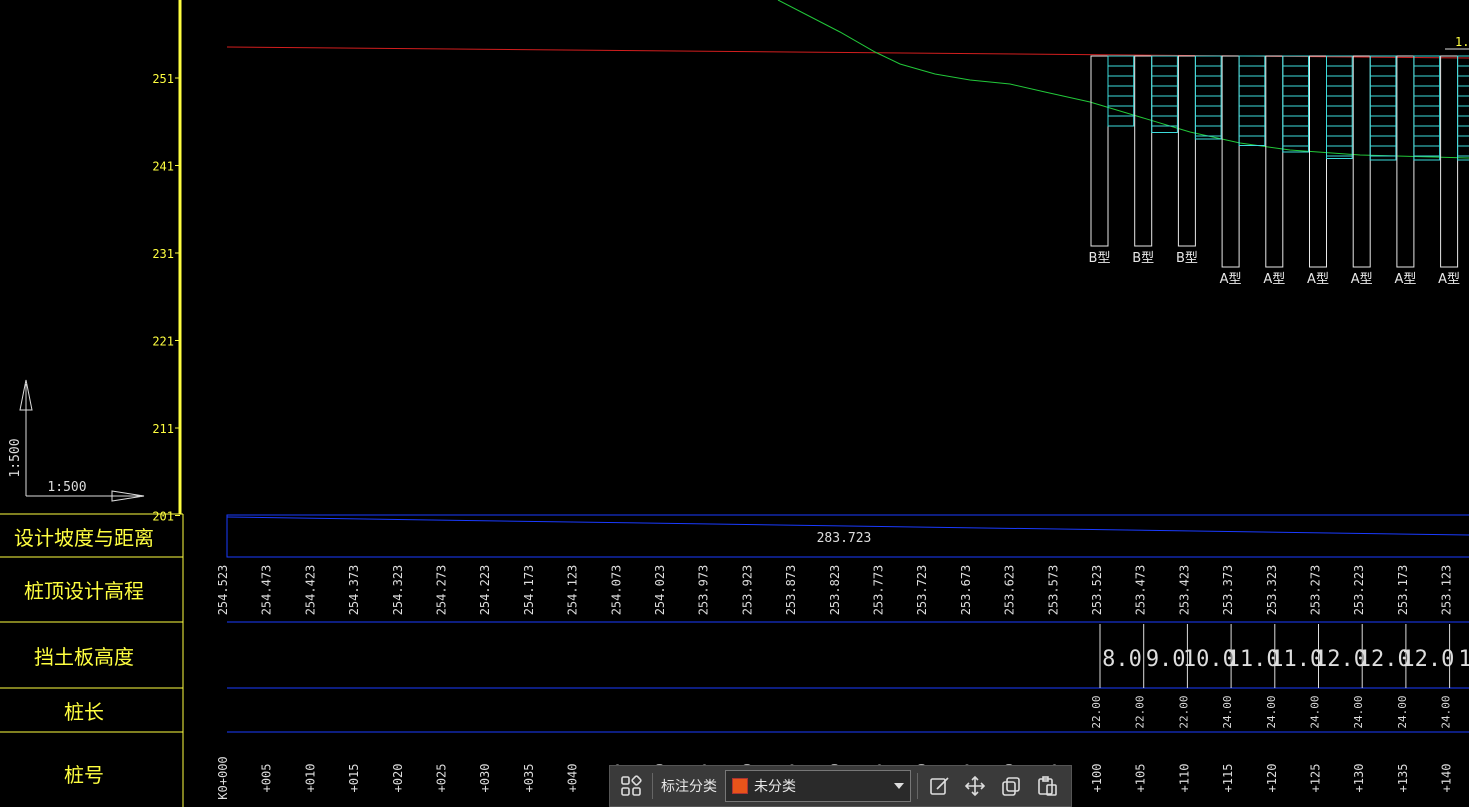 The width and height of the screenshot is (1469, 807). What do you see at coordinates (1316, 590) in the screenshot?
I see `elevation-value: 253.273` at bounding box center [1316, 590].